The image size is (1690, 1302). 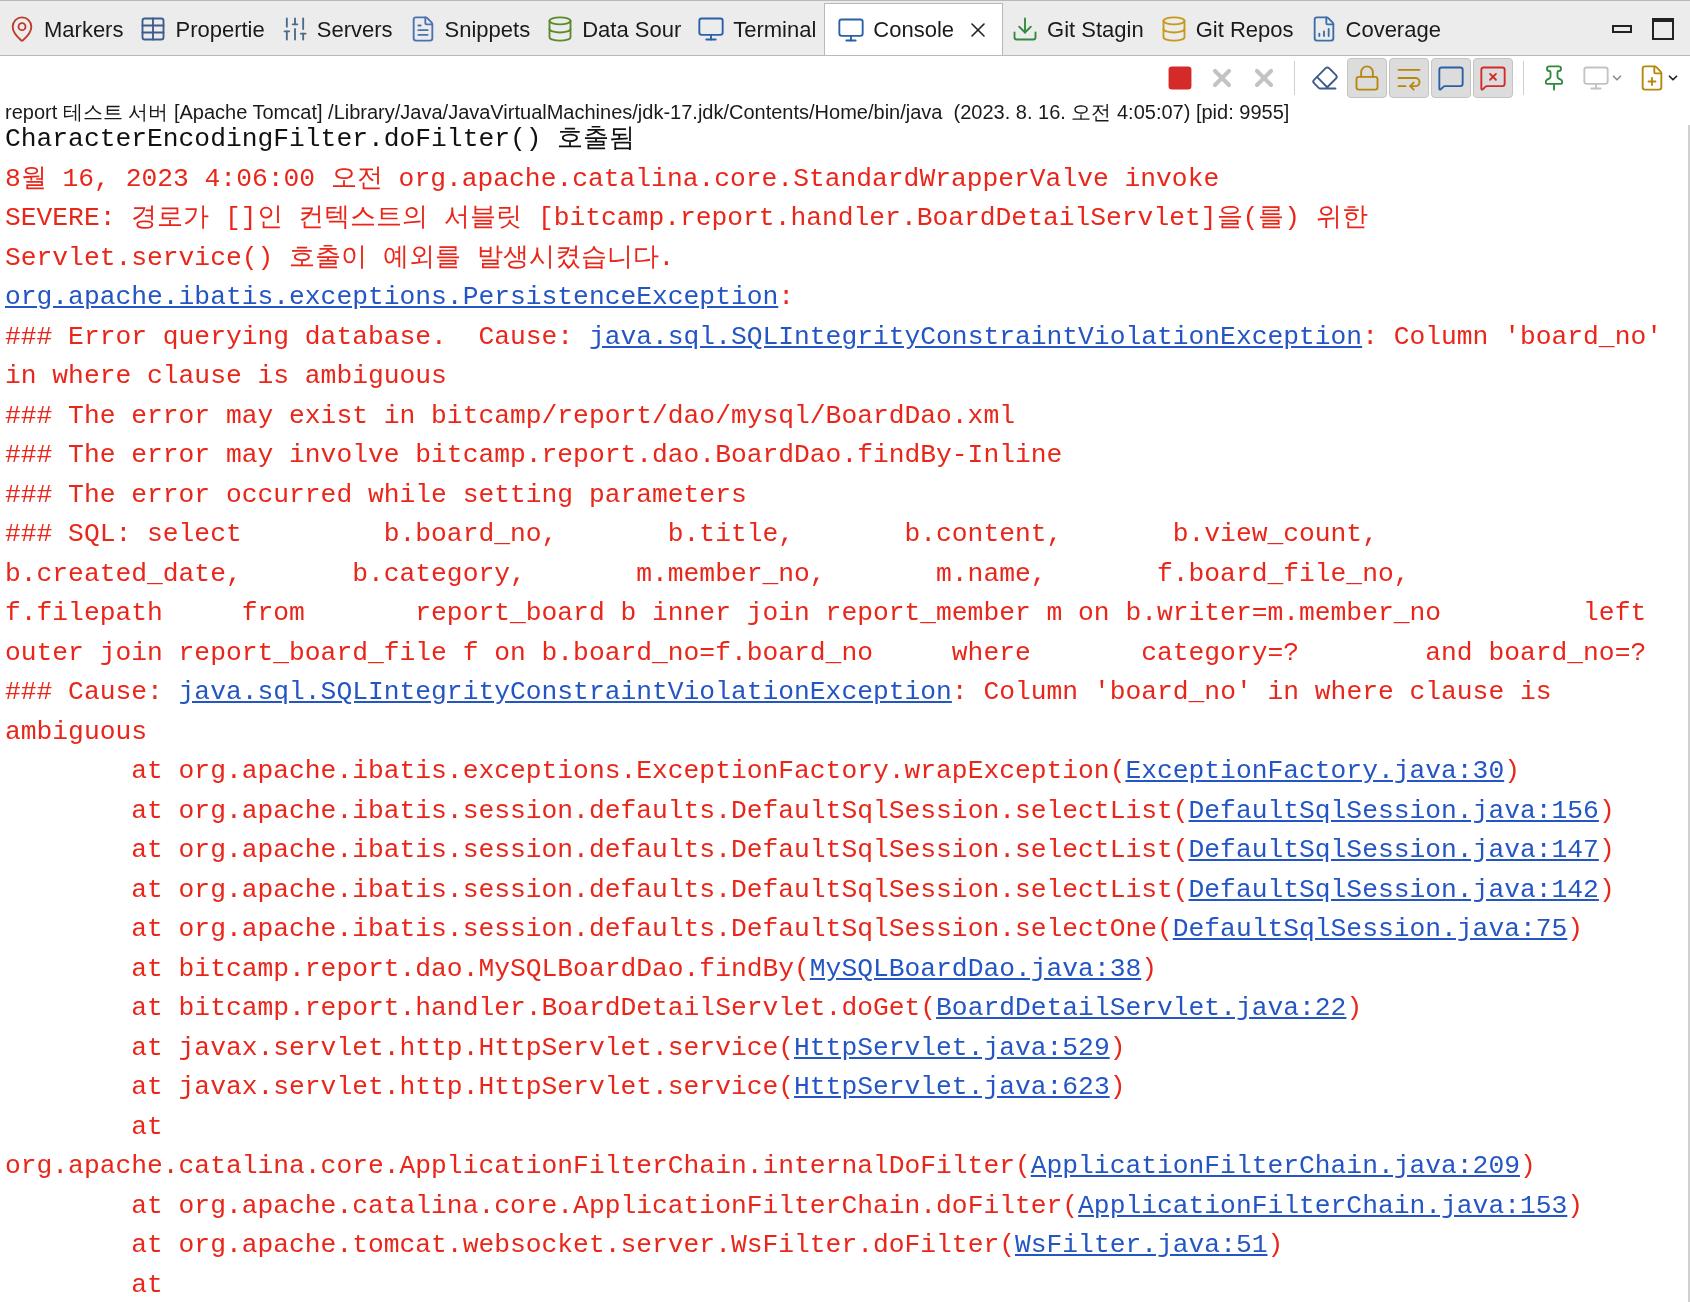 I want to click on console-line: at org.apache.ibatis.session.defaults.DefaultSqlSession.selectList(DefaultSqlSession.java:142), so click(x=873, y=890).